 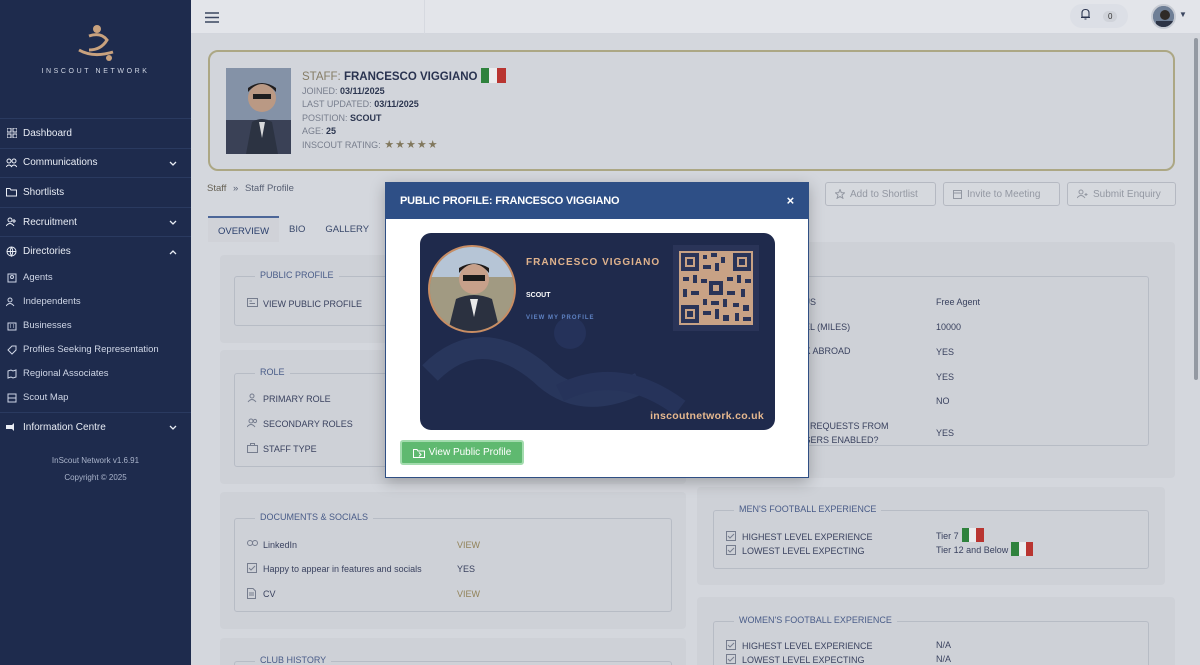 I want to click on womens-lowest-value: N/A, so click(x=944, y=659).